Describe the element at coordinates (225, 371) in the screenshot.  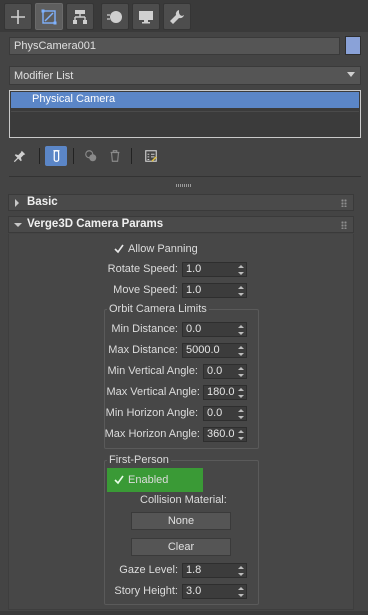
I see `min-vertical-angle-spinner: 0.0` at that location.